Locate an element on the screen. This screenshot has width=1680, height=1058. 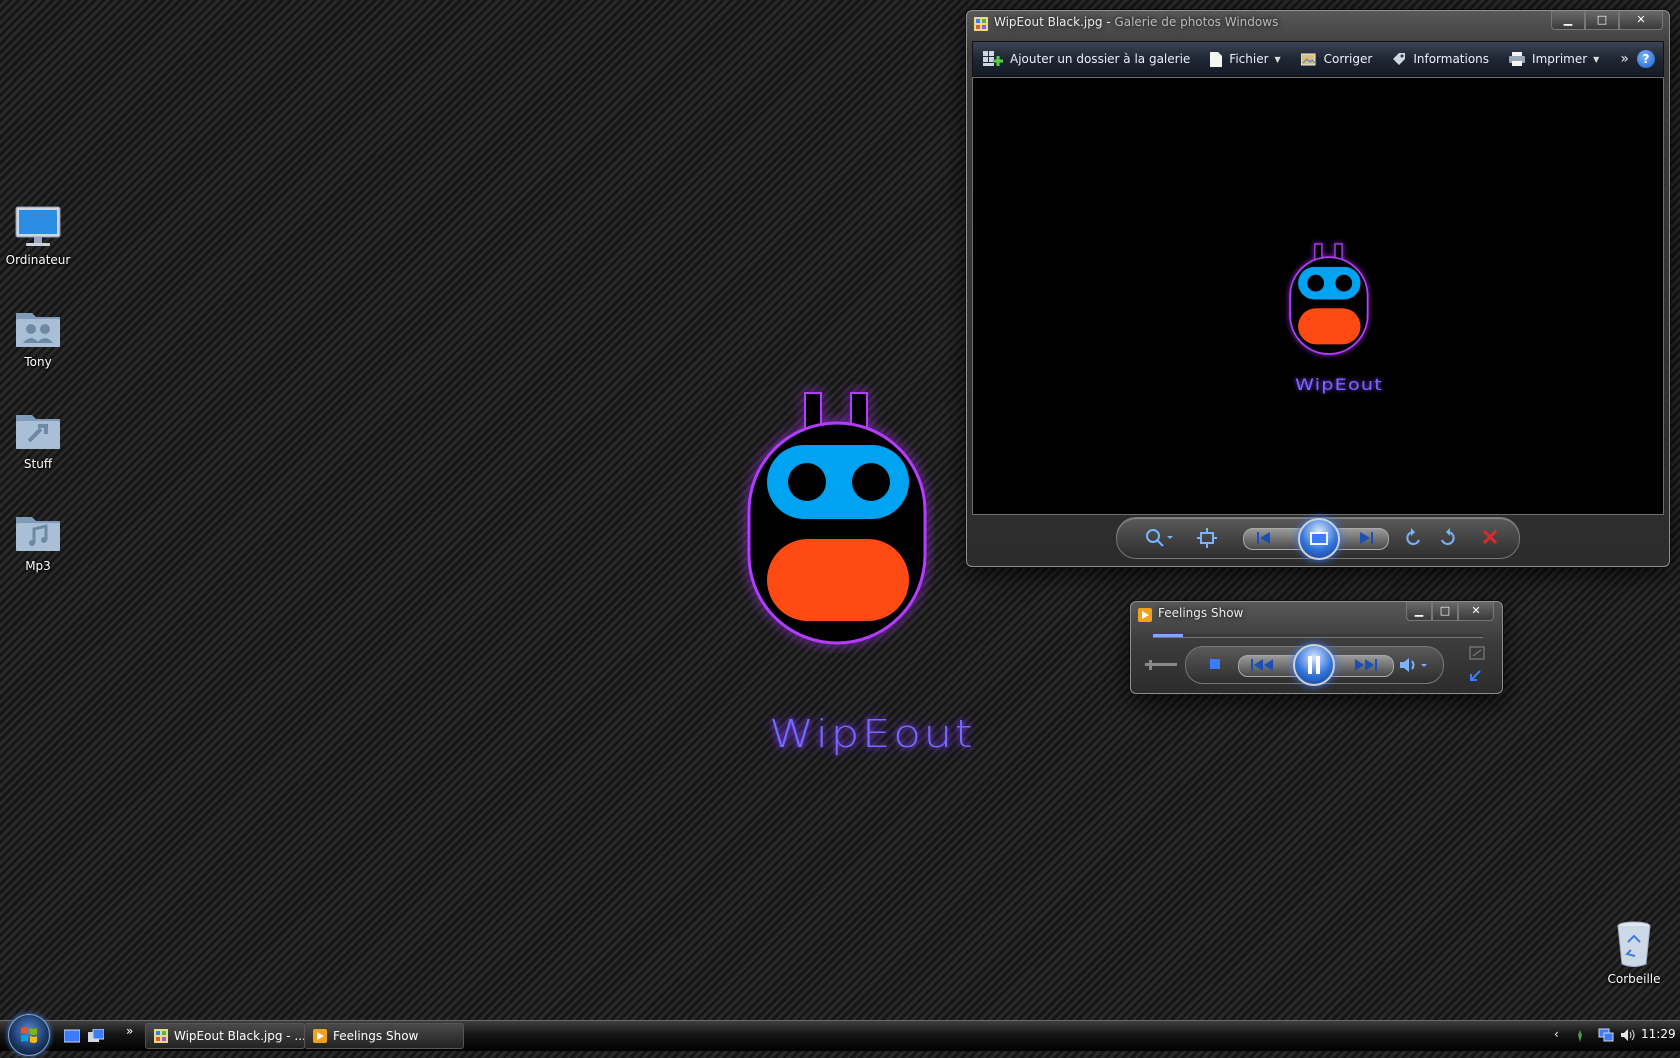
add-folder-button: Ajouter un dossier à la galerie is located at coordinates (1086, 59).